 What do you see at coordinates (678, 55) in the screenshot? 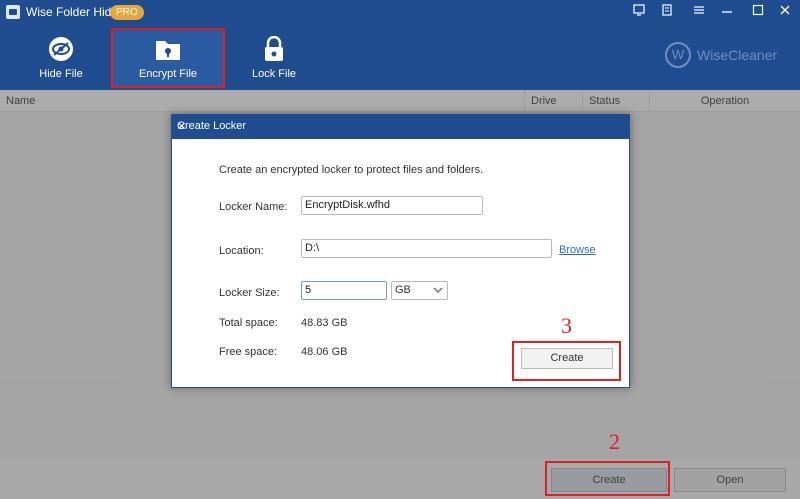
I see `brand-logo: W` at bounding box center [678, 55].